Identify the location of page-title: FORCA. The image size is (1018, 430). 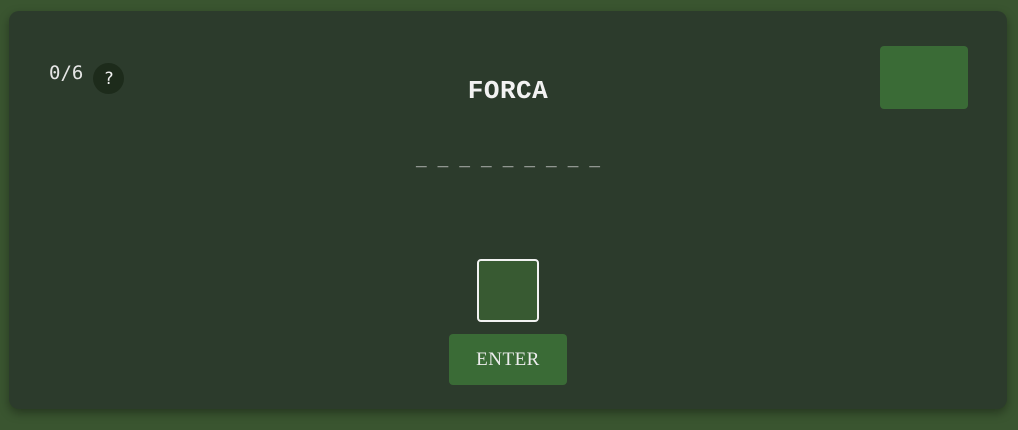
(508, 91).